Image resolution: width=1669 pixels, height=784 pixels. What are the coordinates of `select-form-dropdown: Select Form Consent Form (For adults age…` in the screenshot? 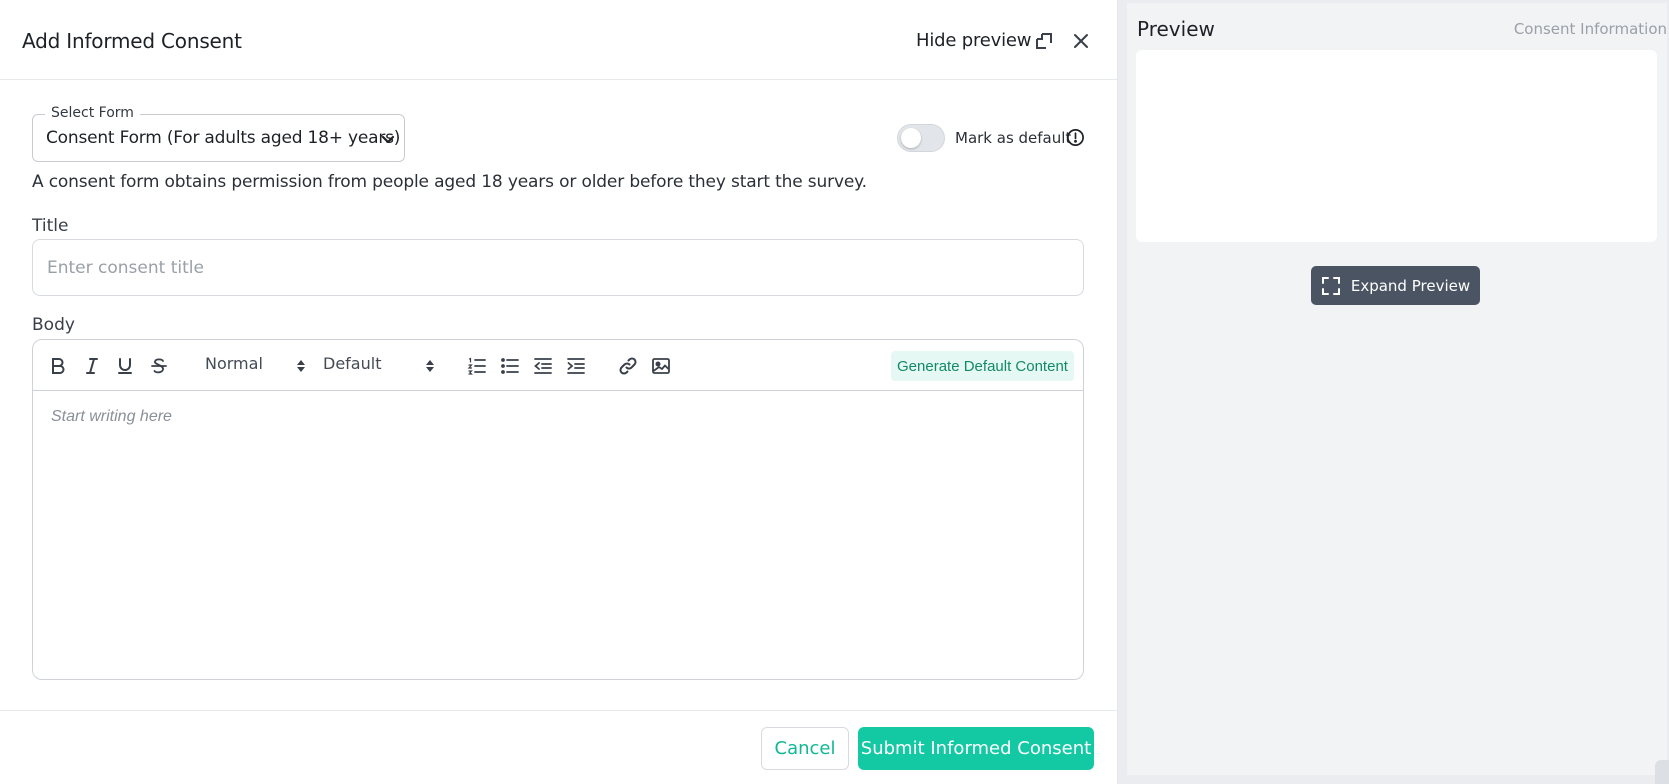 It's located at (218, 133).